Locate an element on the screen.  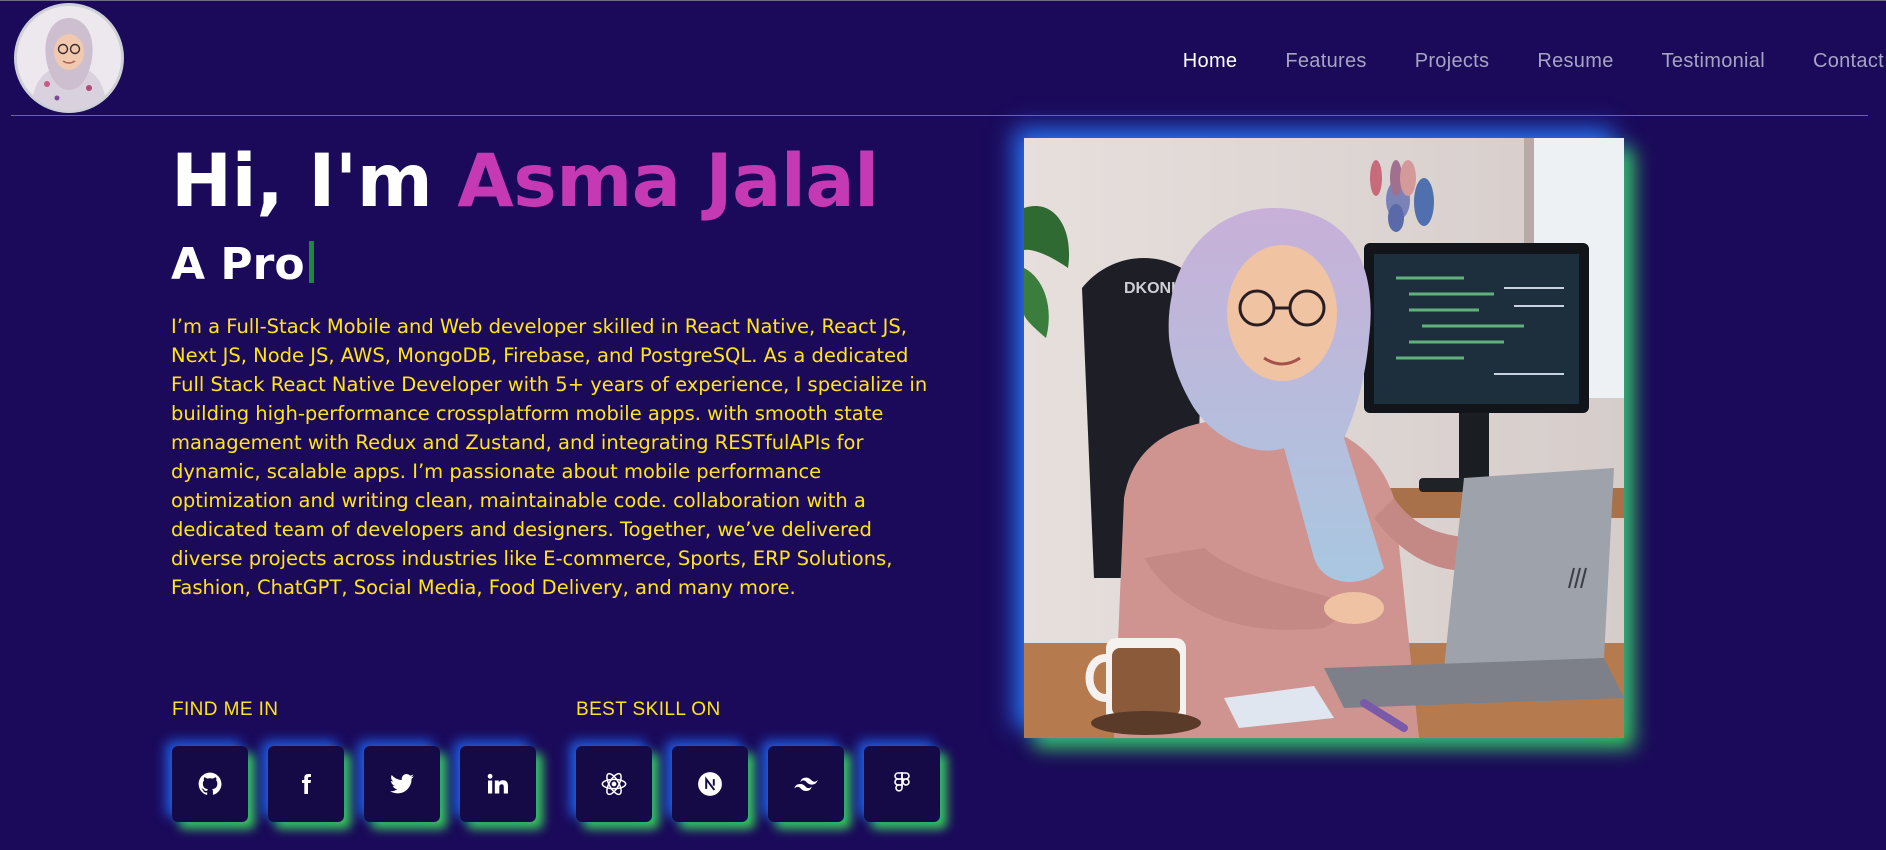
nav-home: Home is located at coordinates (1210, 61).